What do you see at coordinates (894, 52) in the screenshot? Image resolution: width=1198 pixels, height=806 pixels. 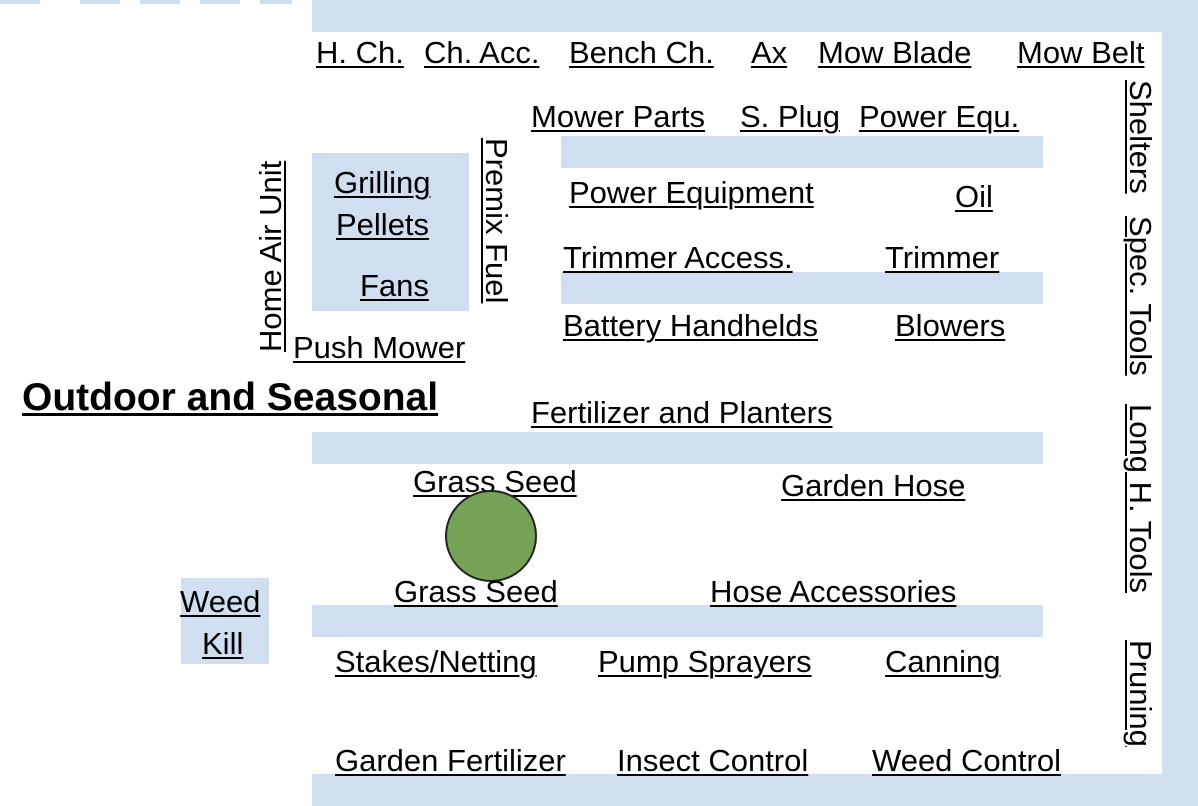 I see `label-mow-blade: Mow Blade` at bounding box center [894, 52].